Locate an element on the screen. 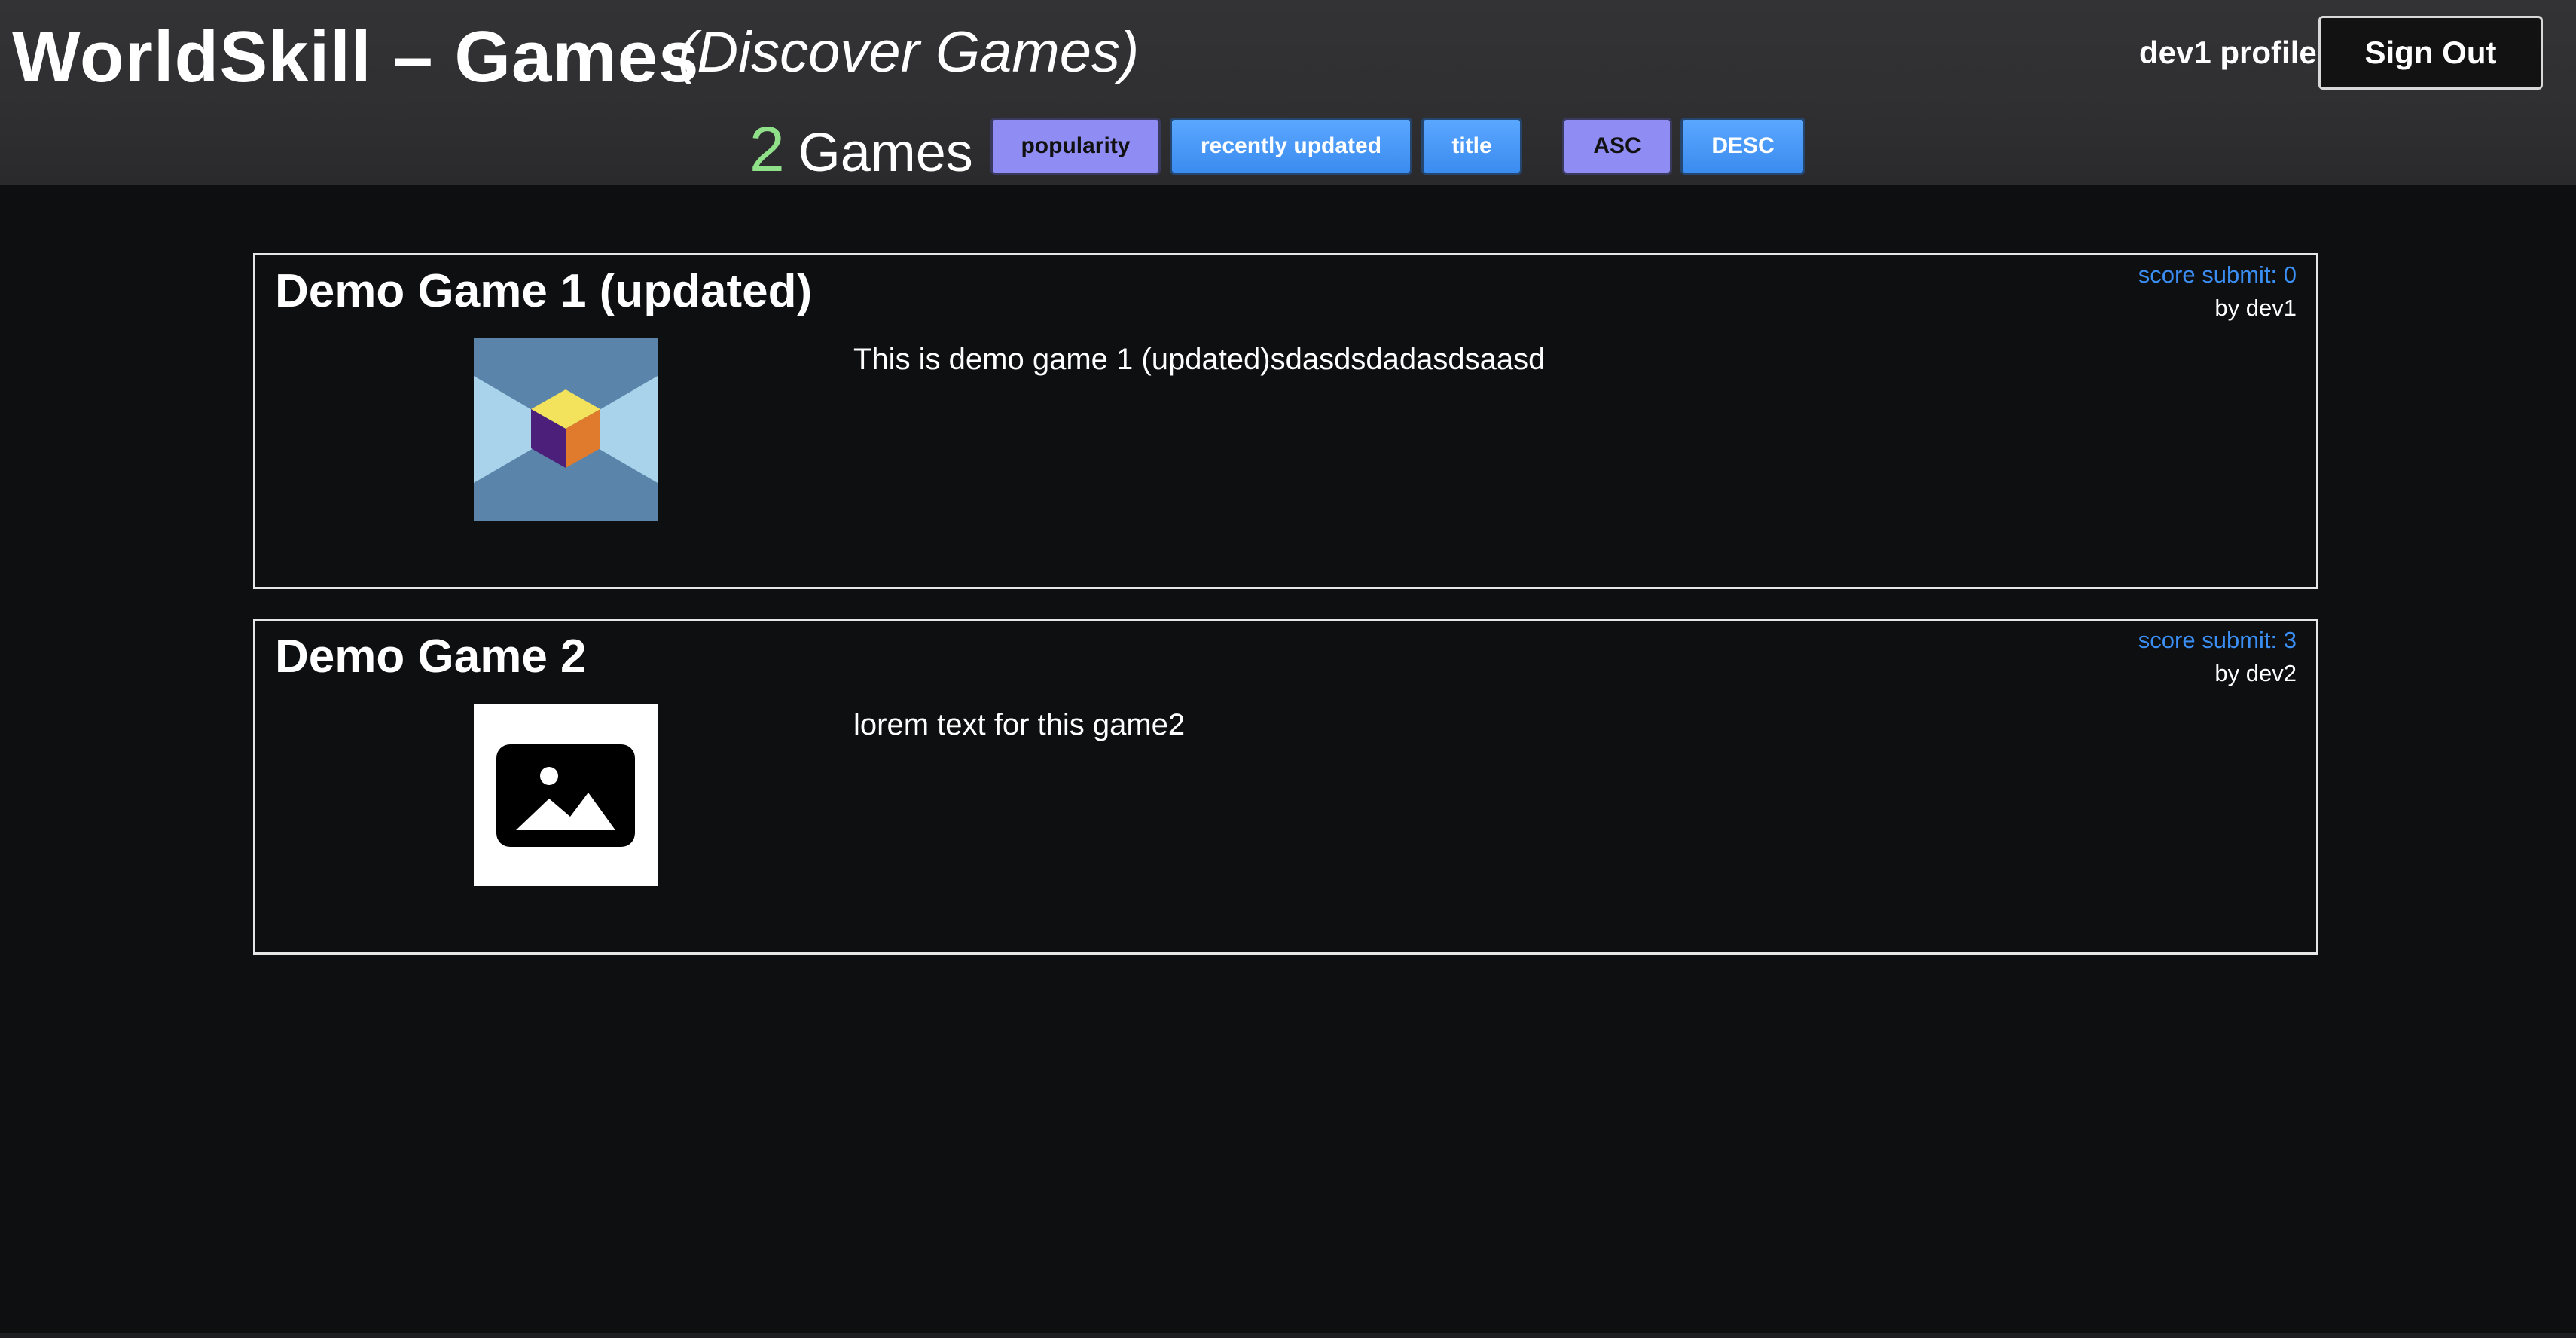 Image resolution: width=2576 pixels, height=1338 pixels. game-title: Demo Game 1 (updated) is located at coordinates (543, 292).